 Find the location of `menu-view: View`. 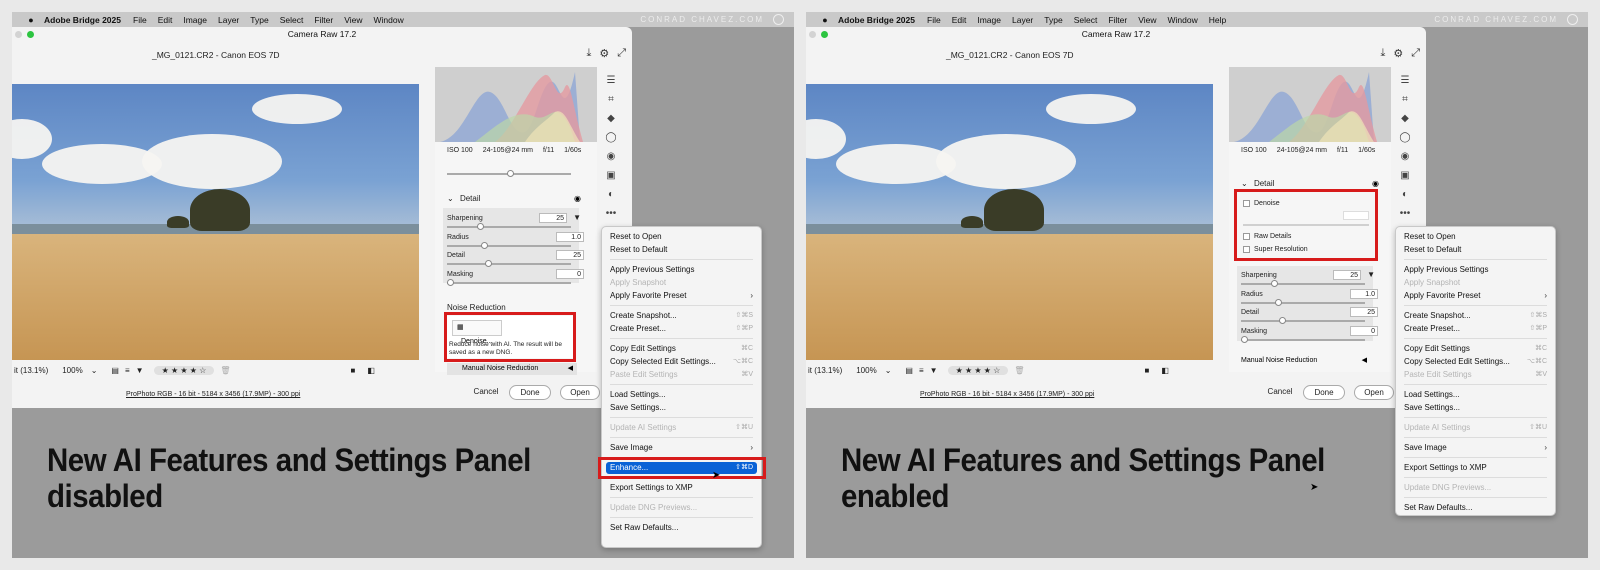

menu-view: View is located at coordinates (353, 20).